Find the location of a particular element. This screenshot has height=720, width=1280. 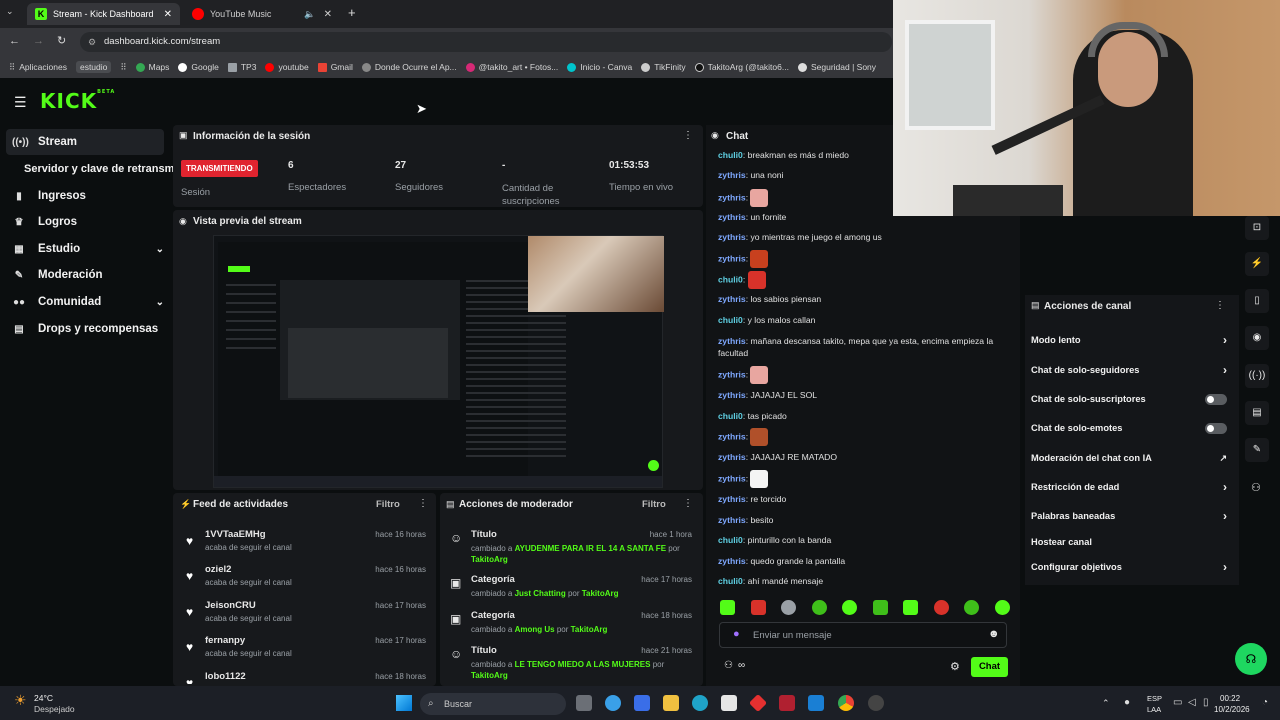

channel-action-solo-emotes: Chat de solo-emotes is located at coordinates (1129, 428).